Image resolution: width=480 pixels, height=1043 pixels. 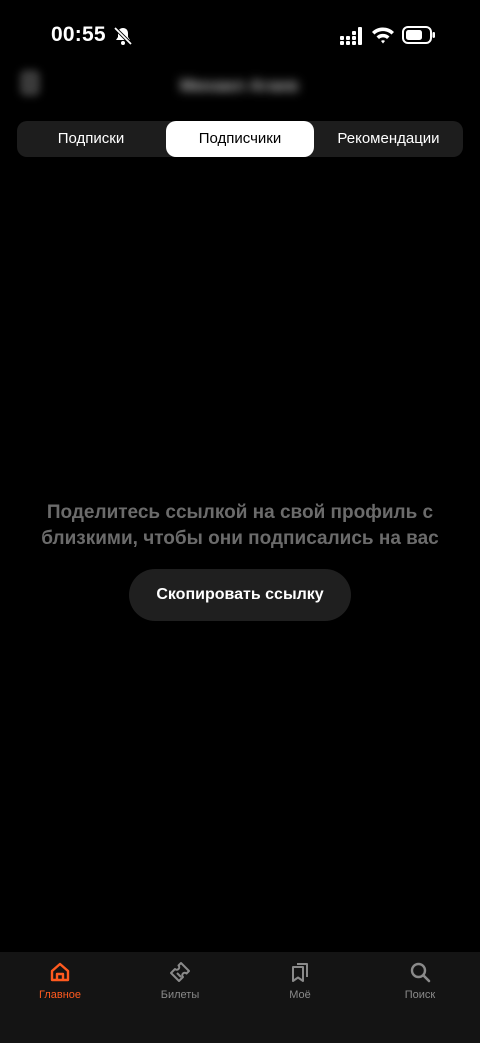 I want to click on nav-label-mine: Моё, so click(x=300, y=995).